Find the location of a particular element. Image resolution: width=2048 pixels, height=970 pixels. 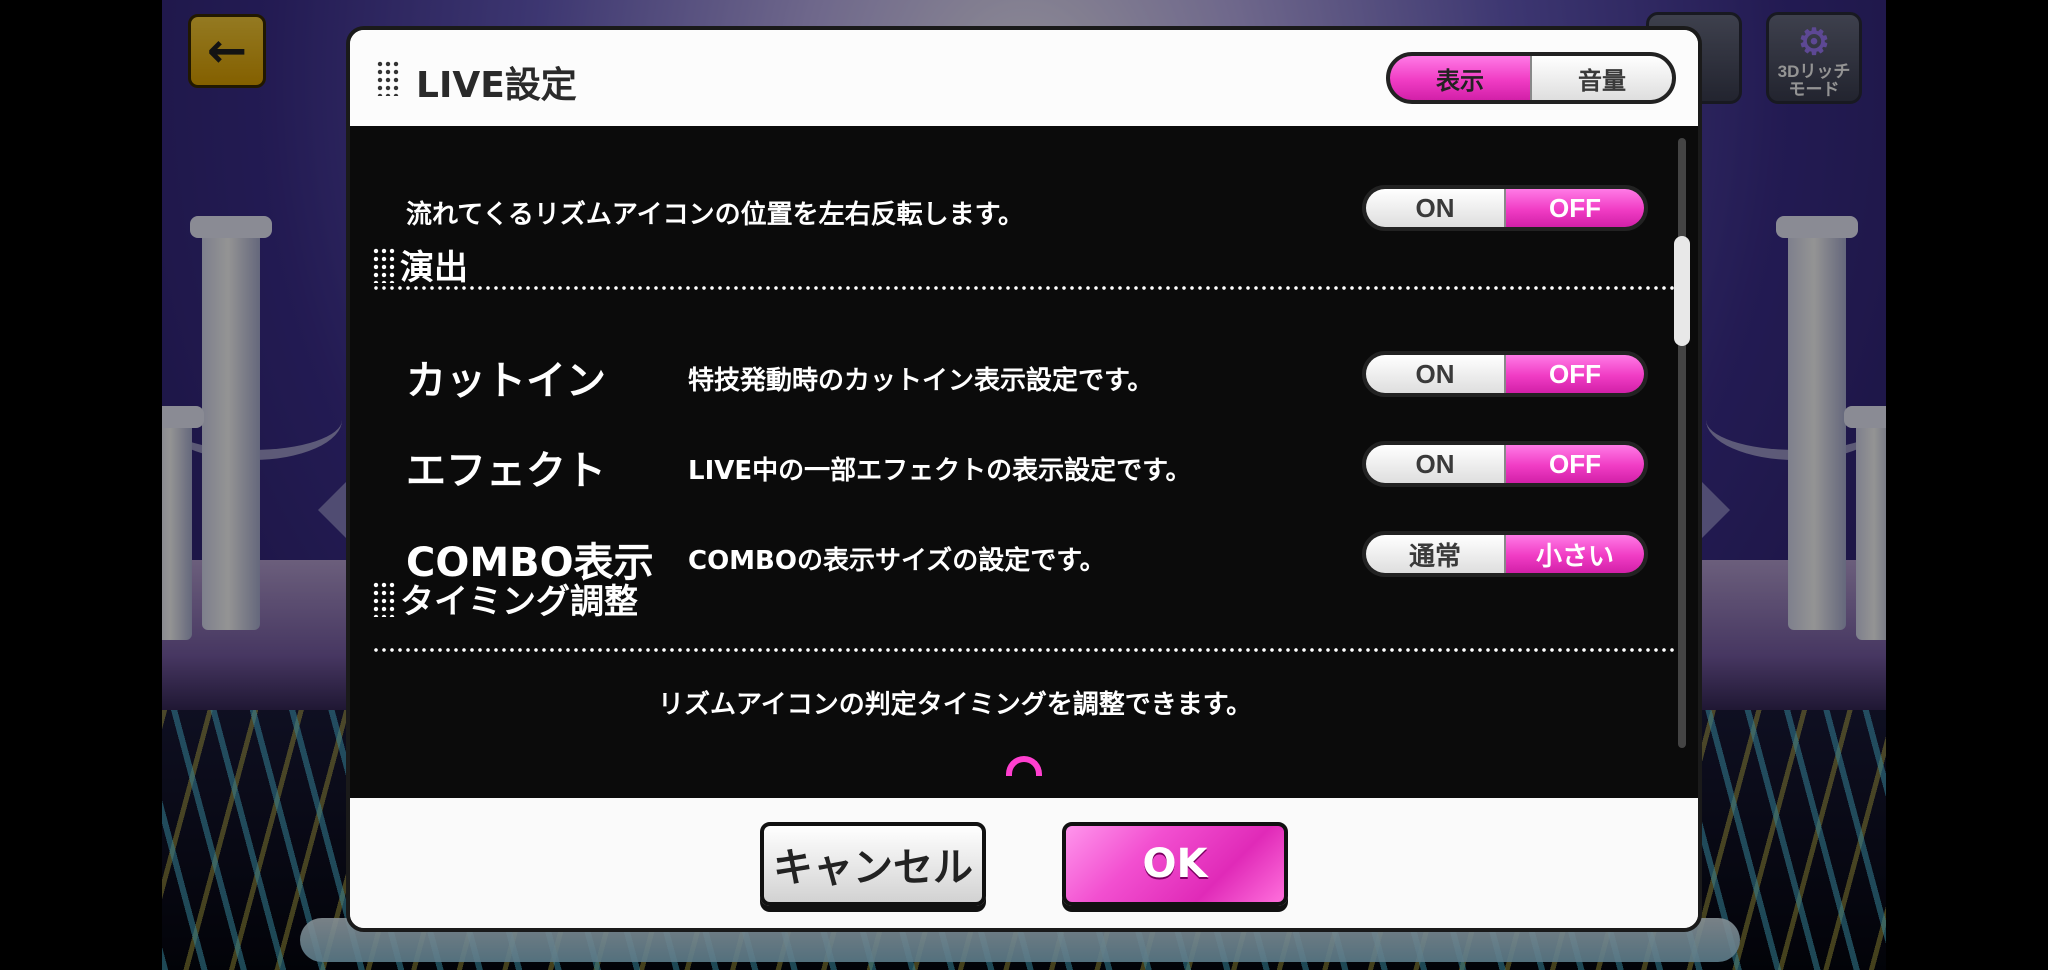

cutin-on-option: ON is located at coordinates (1435, 374).